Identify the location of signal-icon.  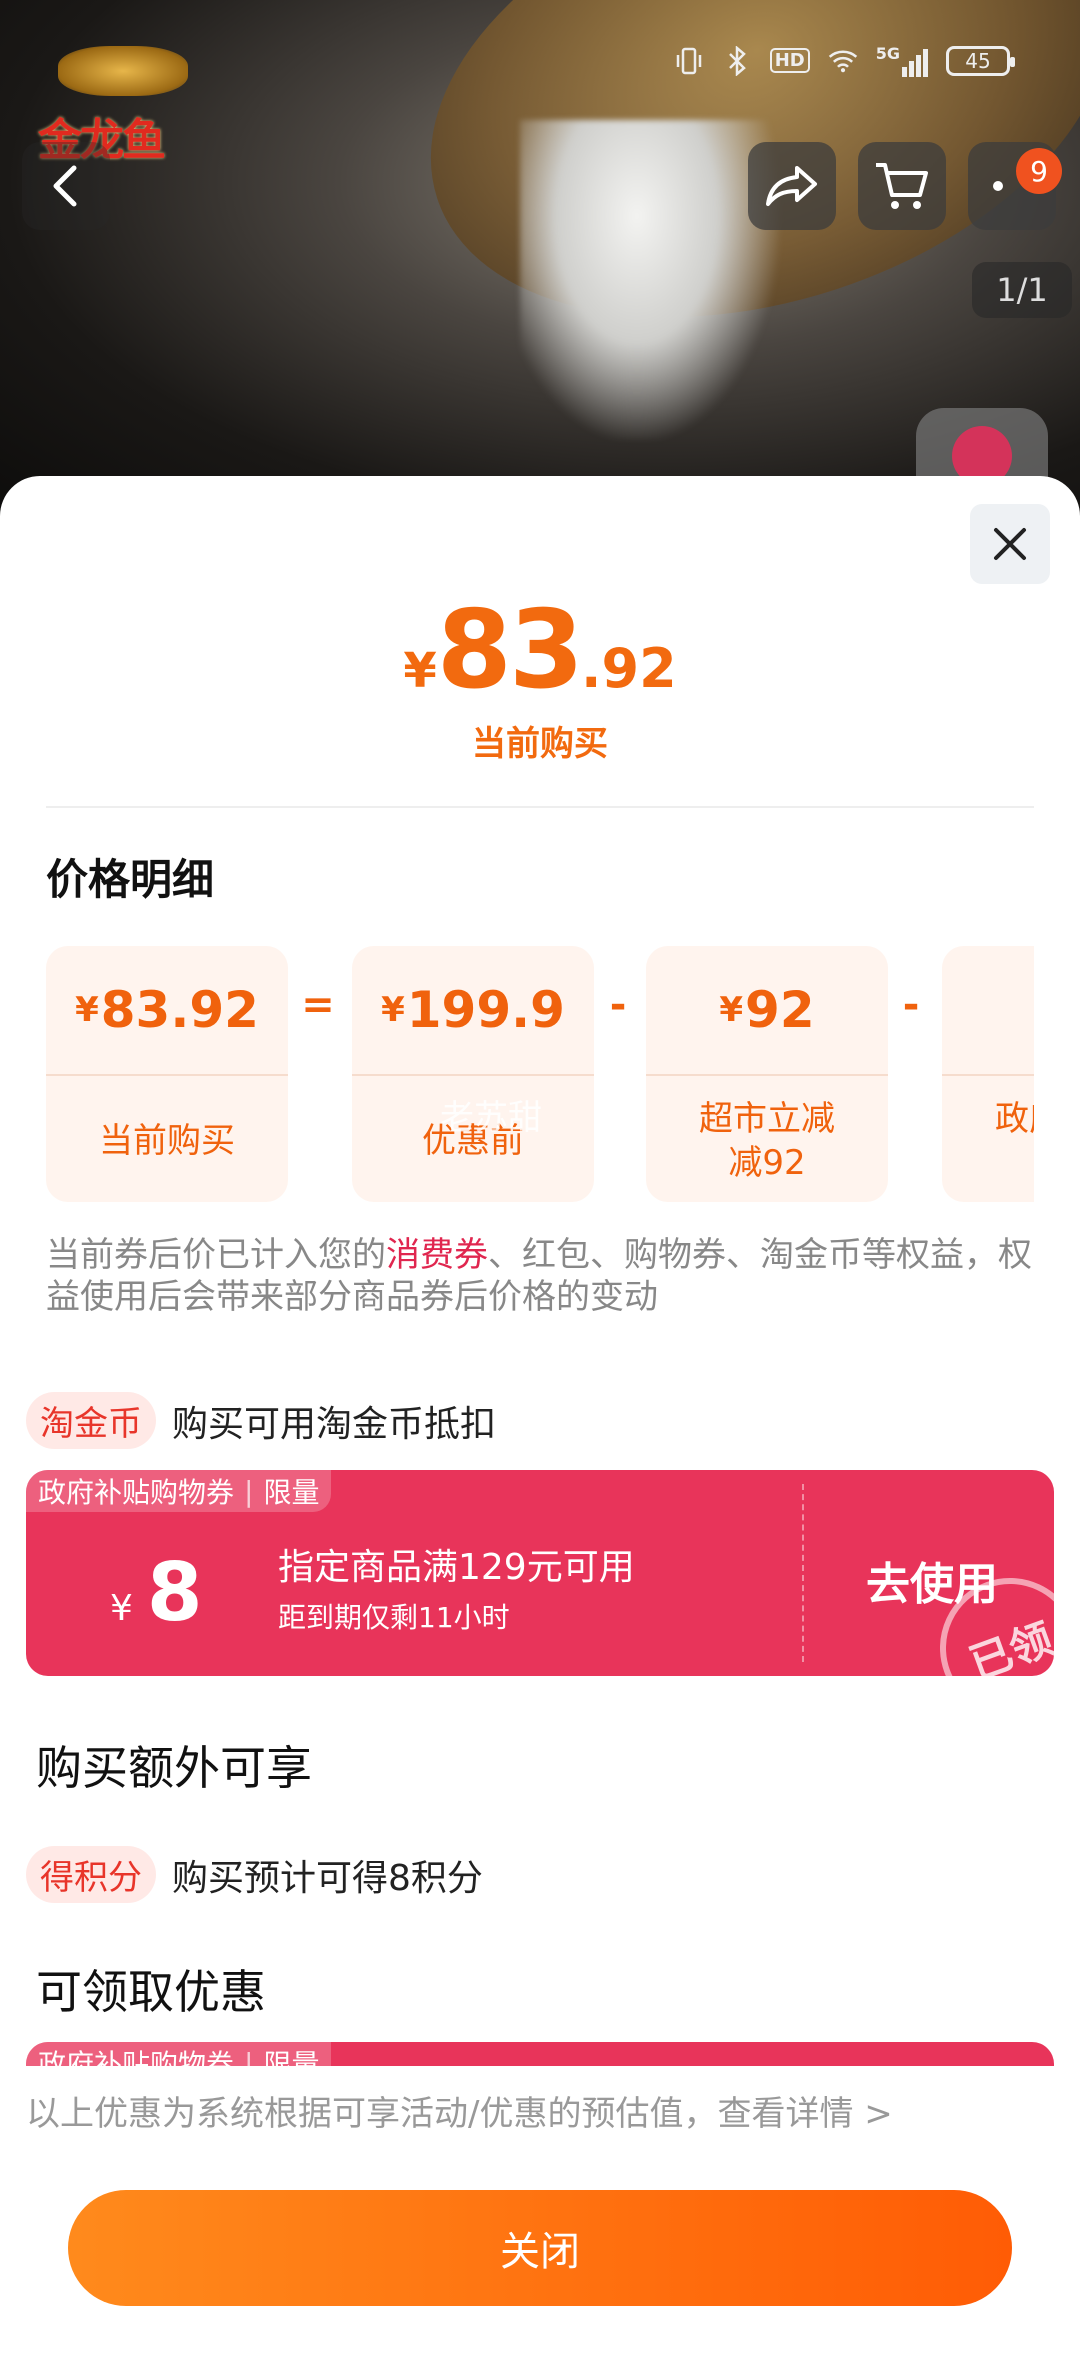
(915, 63).